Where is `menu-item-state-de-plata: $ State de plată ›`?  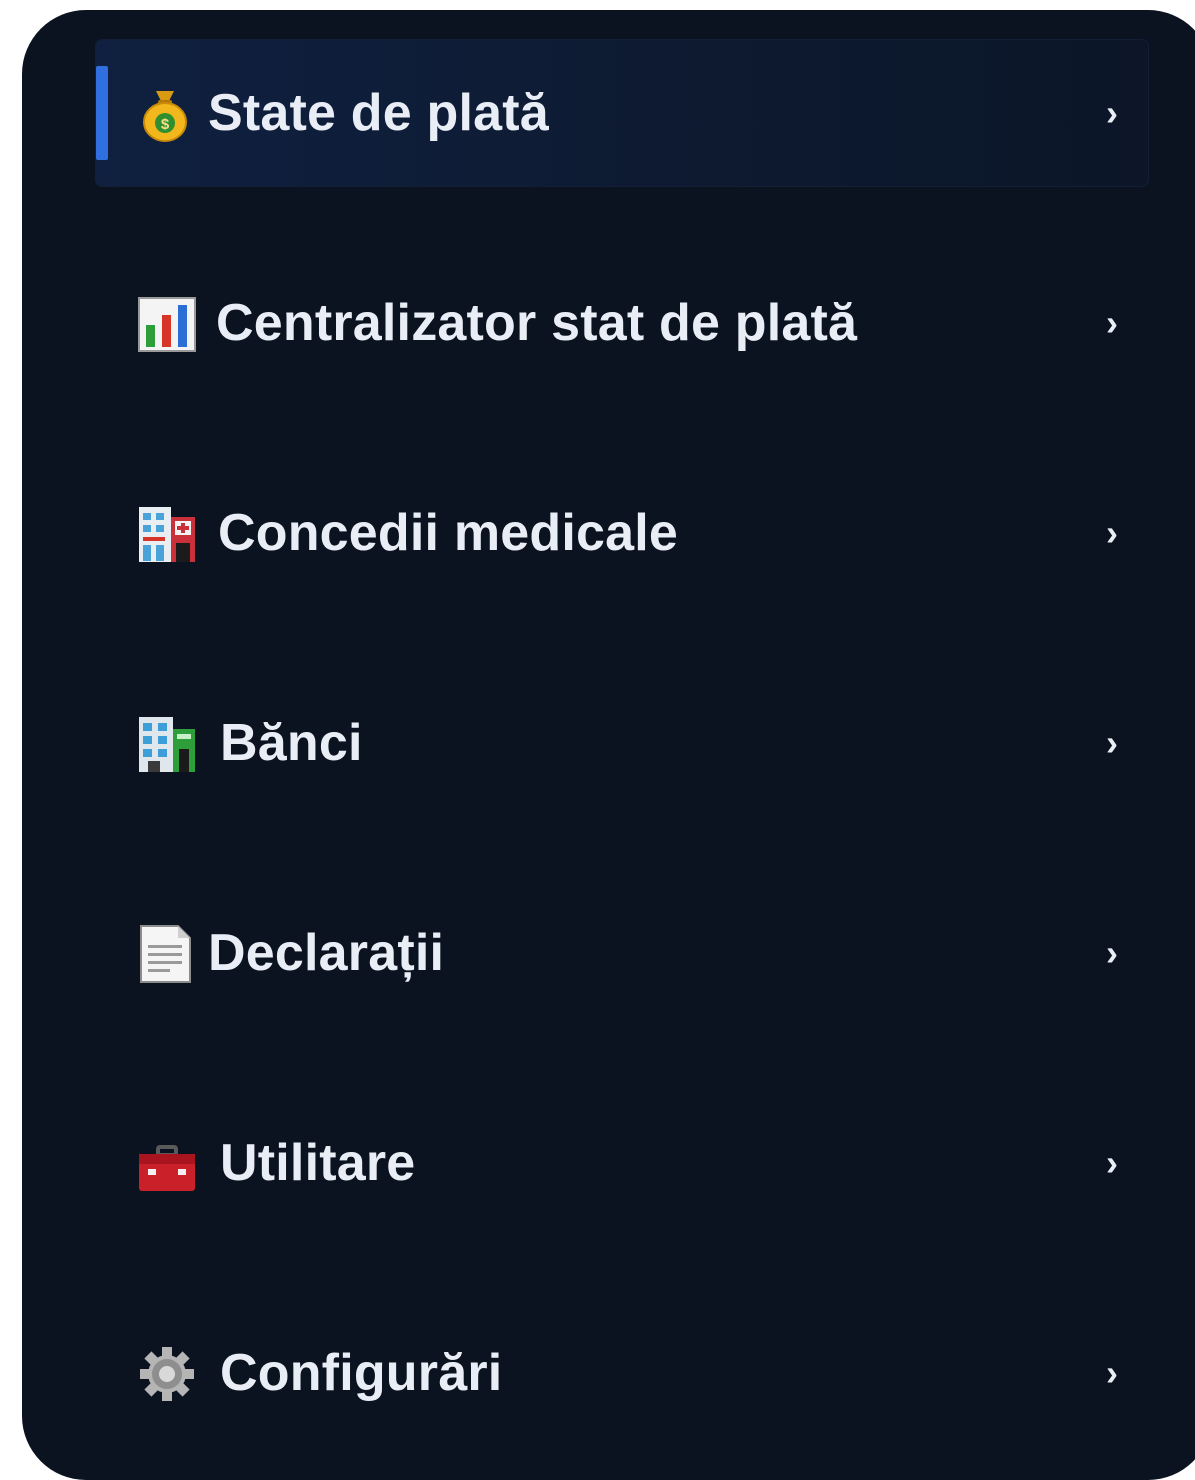
menu-item-state-de-plata: $ State de plată › is located at coordinates (622, 113).